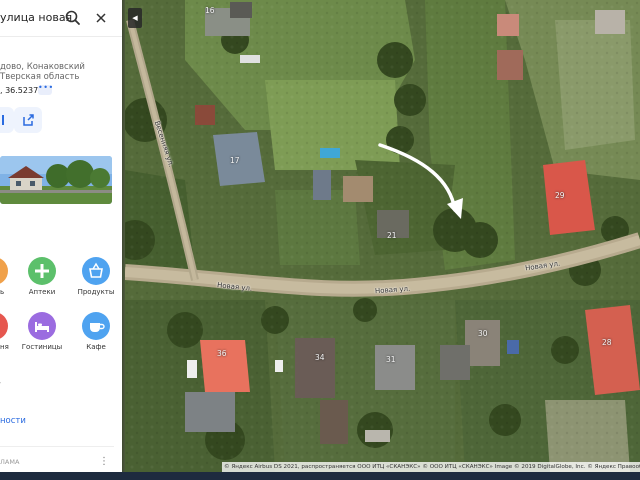 Image resolution: width=640 pixels, height=480 pixels. Describe the element at coordinates (73, 18) in the screenshot. I see `search-icon` at that location.